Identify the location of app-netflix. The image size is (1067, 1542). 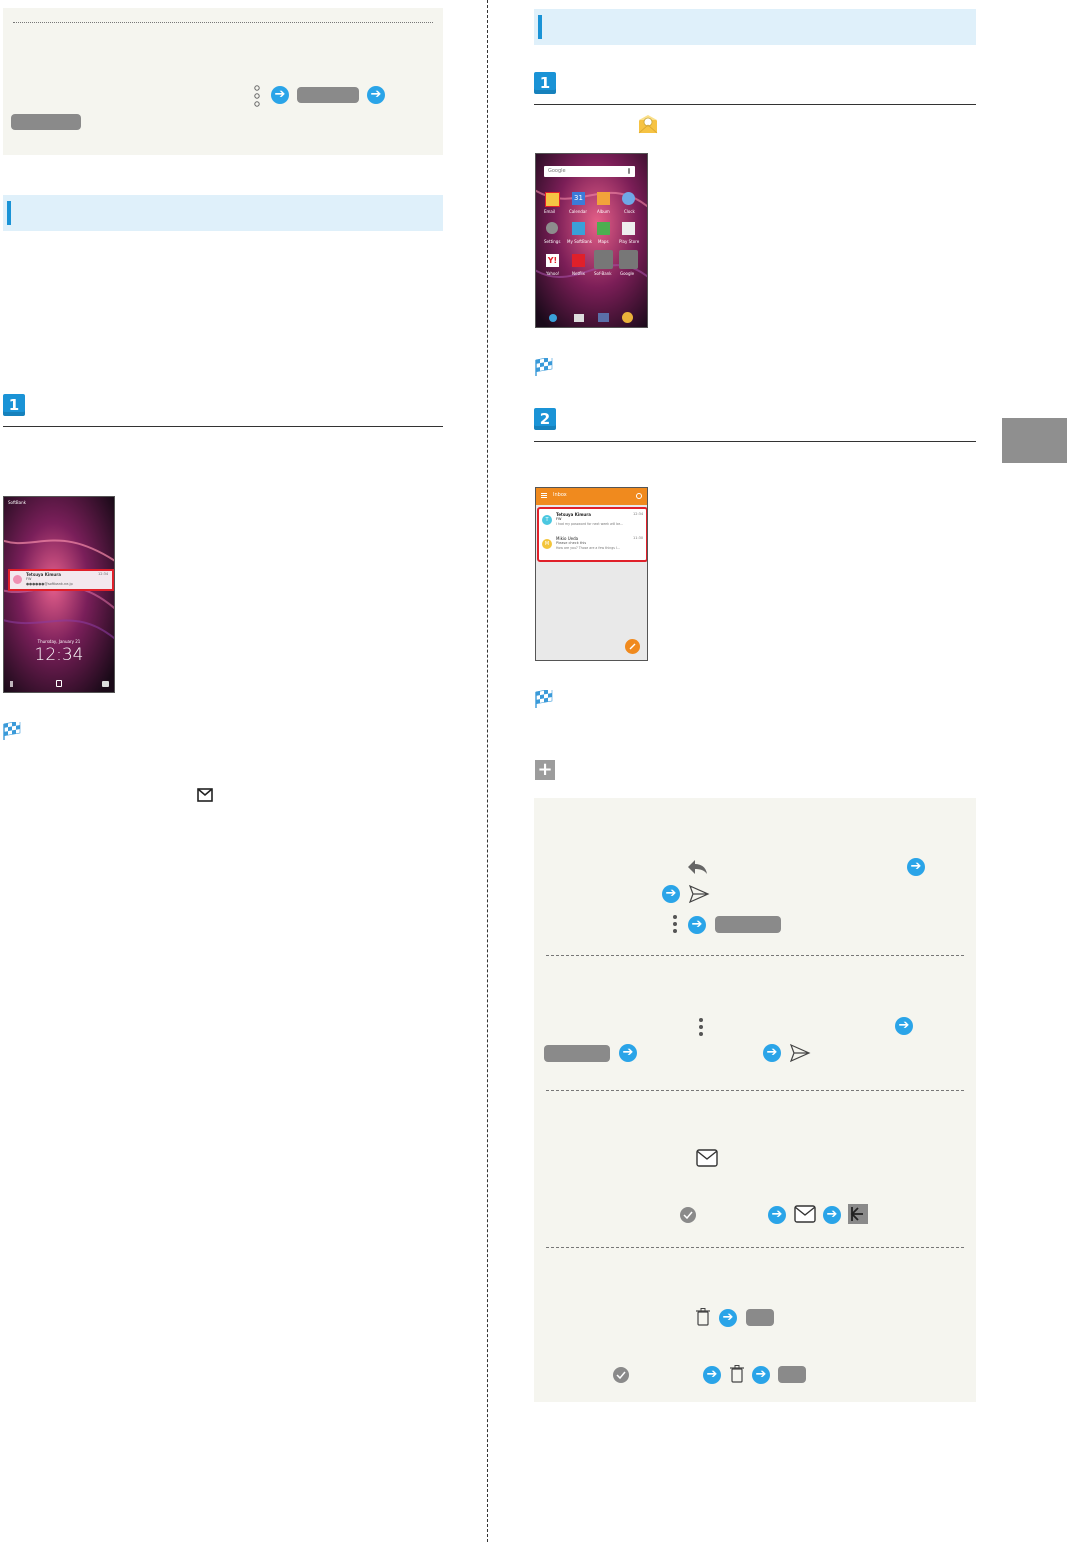
(578, 260).